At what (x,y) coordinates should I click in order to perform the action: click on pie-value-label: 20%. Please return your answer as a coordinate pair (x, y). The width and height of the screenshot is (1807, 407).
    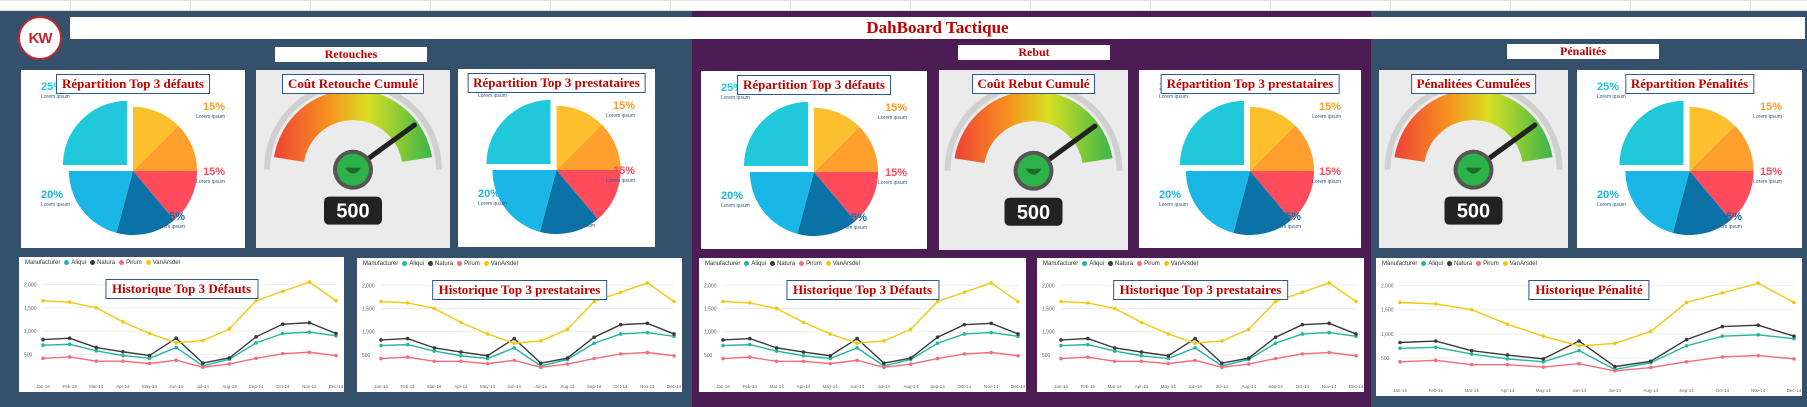
    Looking at the image, I should click on (1170, 195).